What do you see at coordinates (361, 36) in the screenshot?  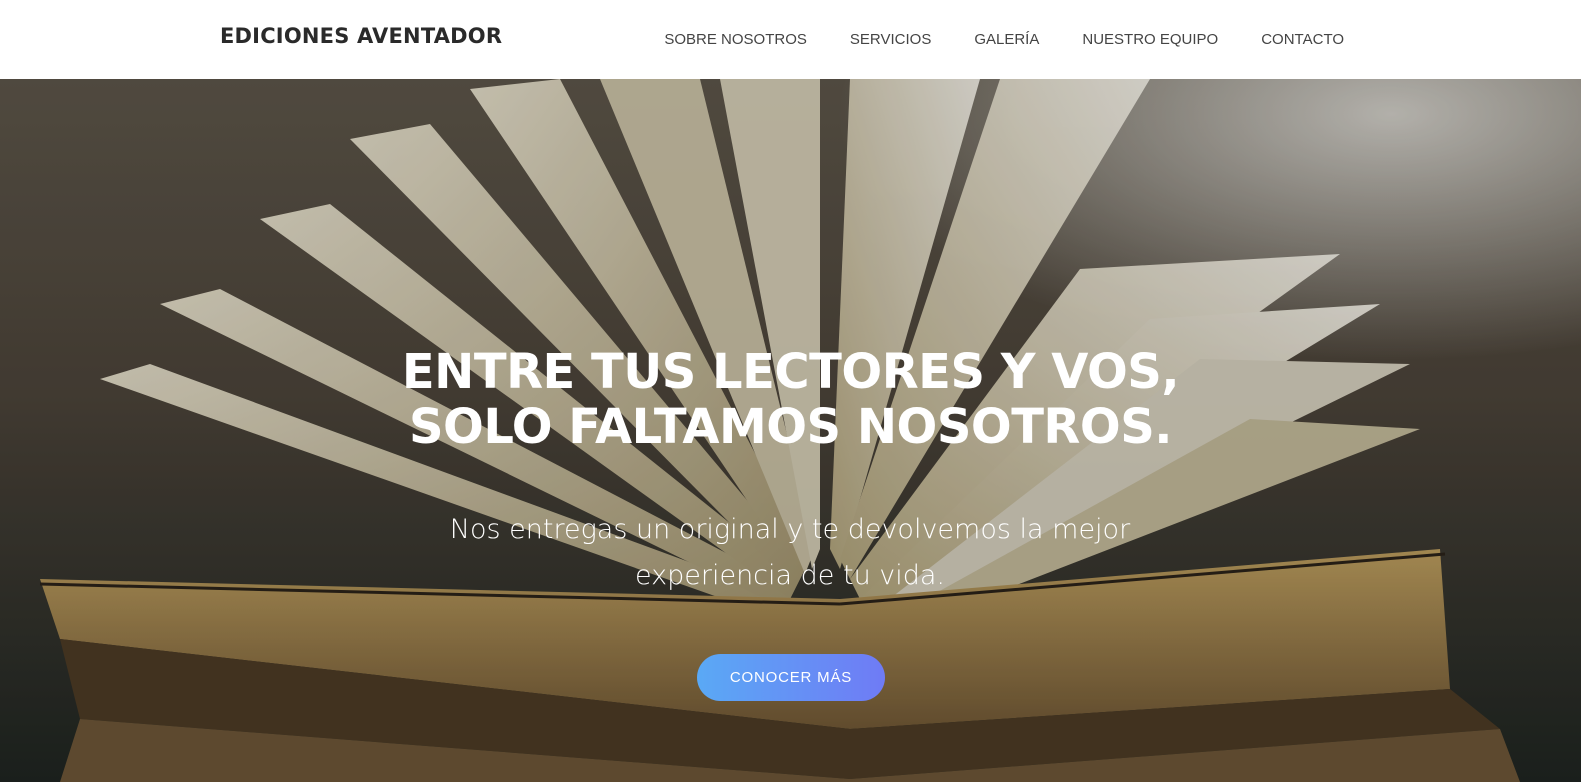 I see `brand-logo: EDICIONES AVENTADOR` at bounding box center [361, 36].